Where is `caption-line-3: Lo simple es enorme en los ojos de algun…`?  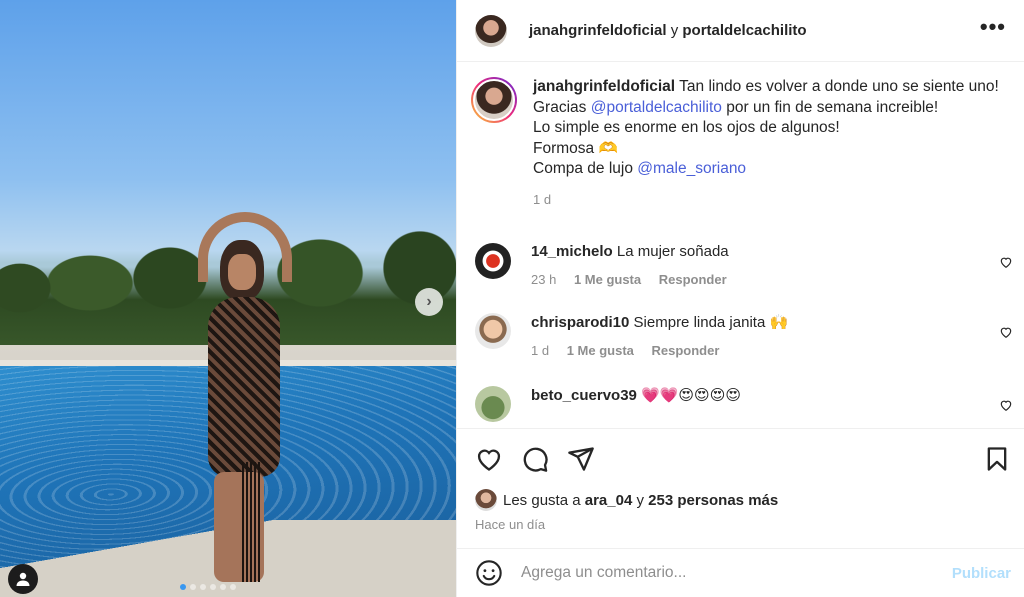 caption-line-3: Lo simple es enorme en los ojos de algun… is located at coordinates (686, 128).